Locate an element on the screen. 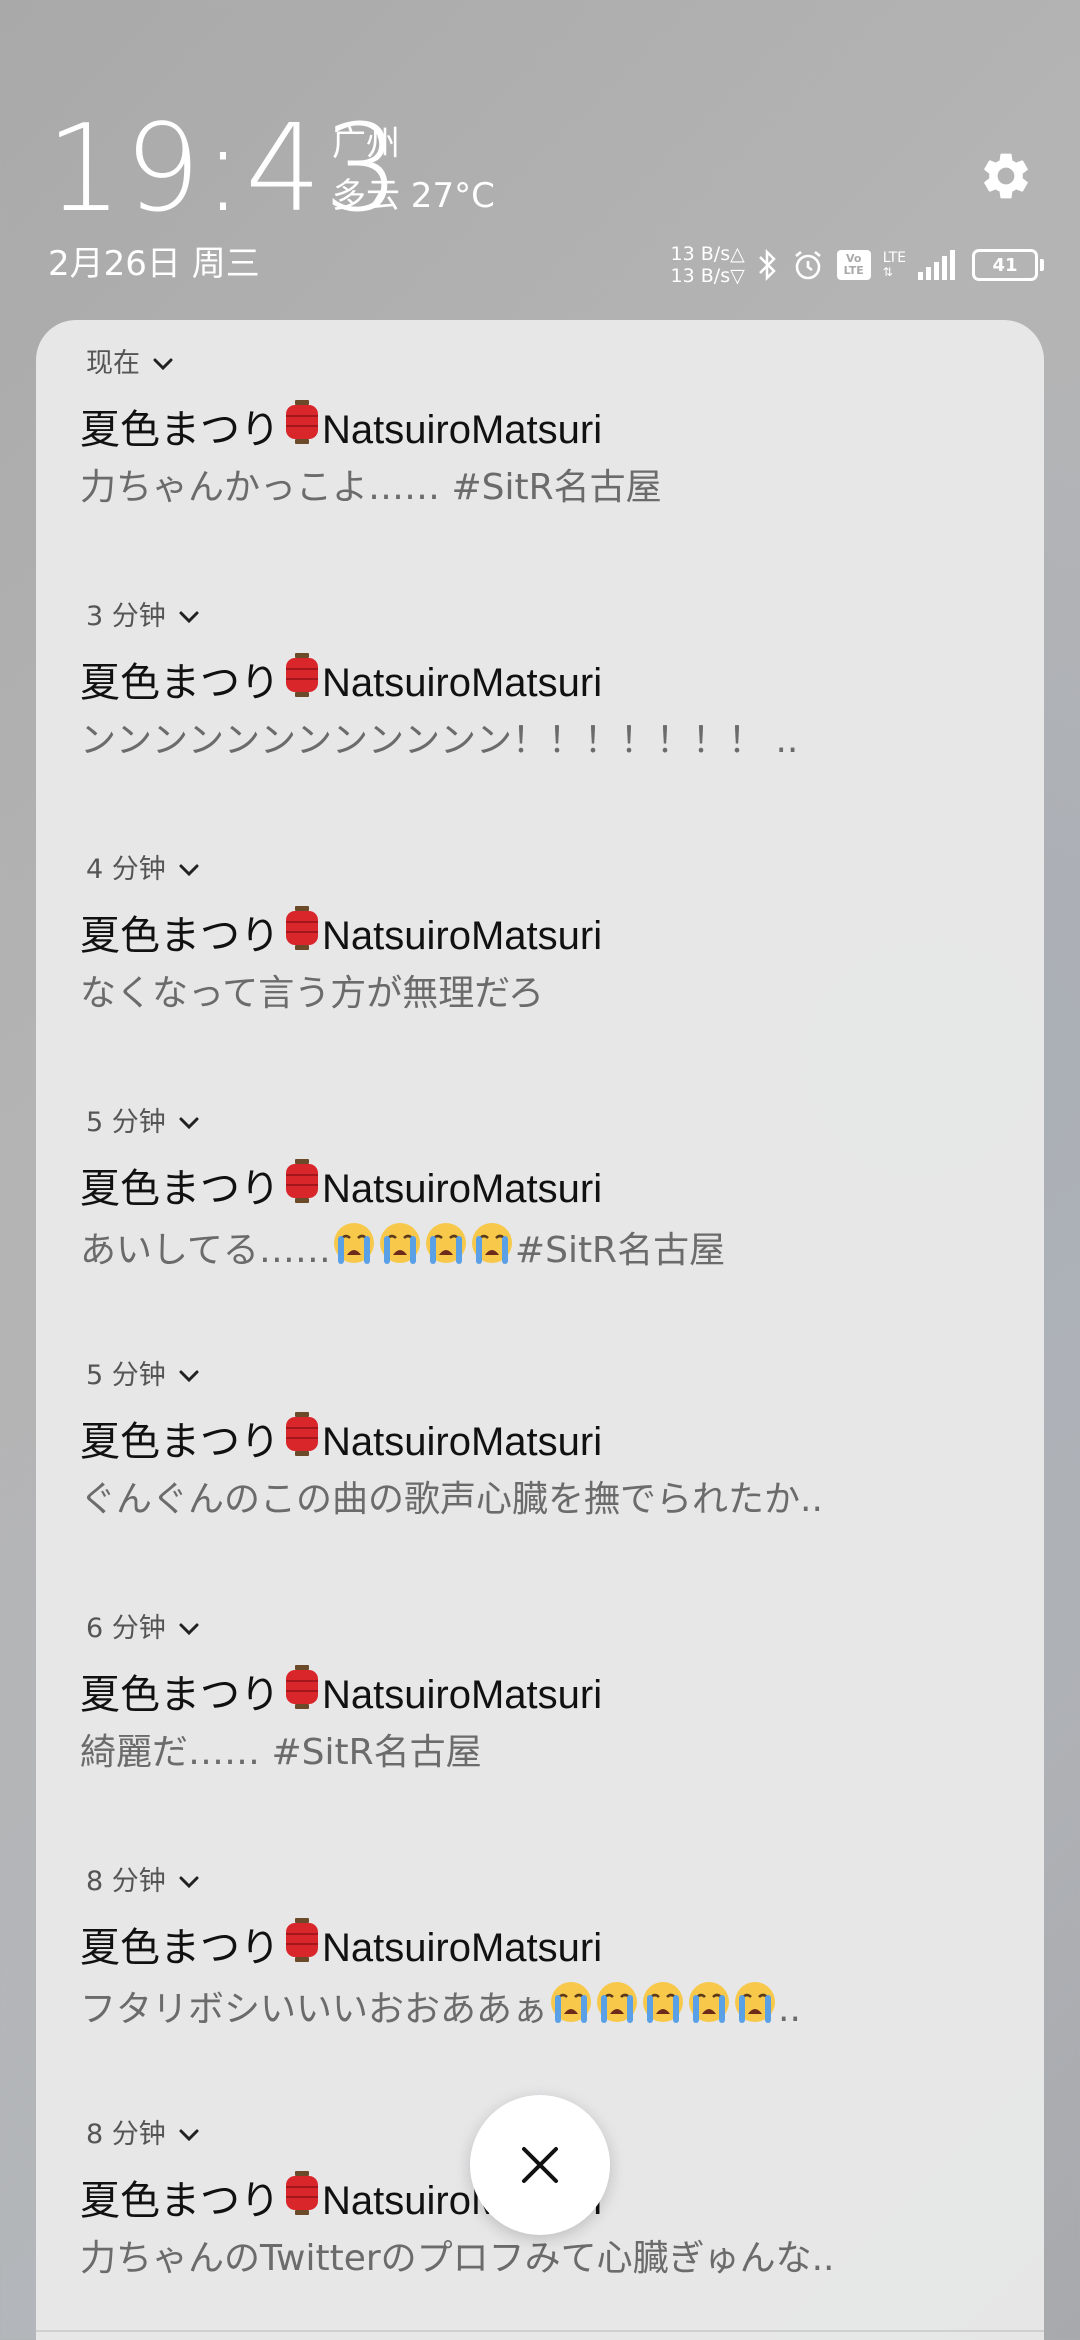 The width and height of the screenshot is (1080, 2340). notification-time-label: 3 分钟 is located at coordinates (126, 616).